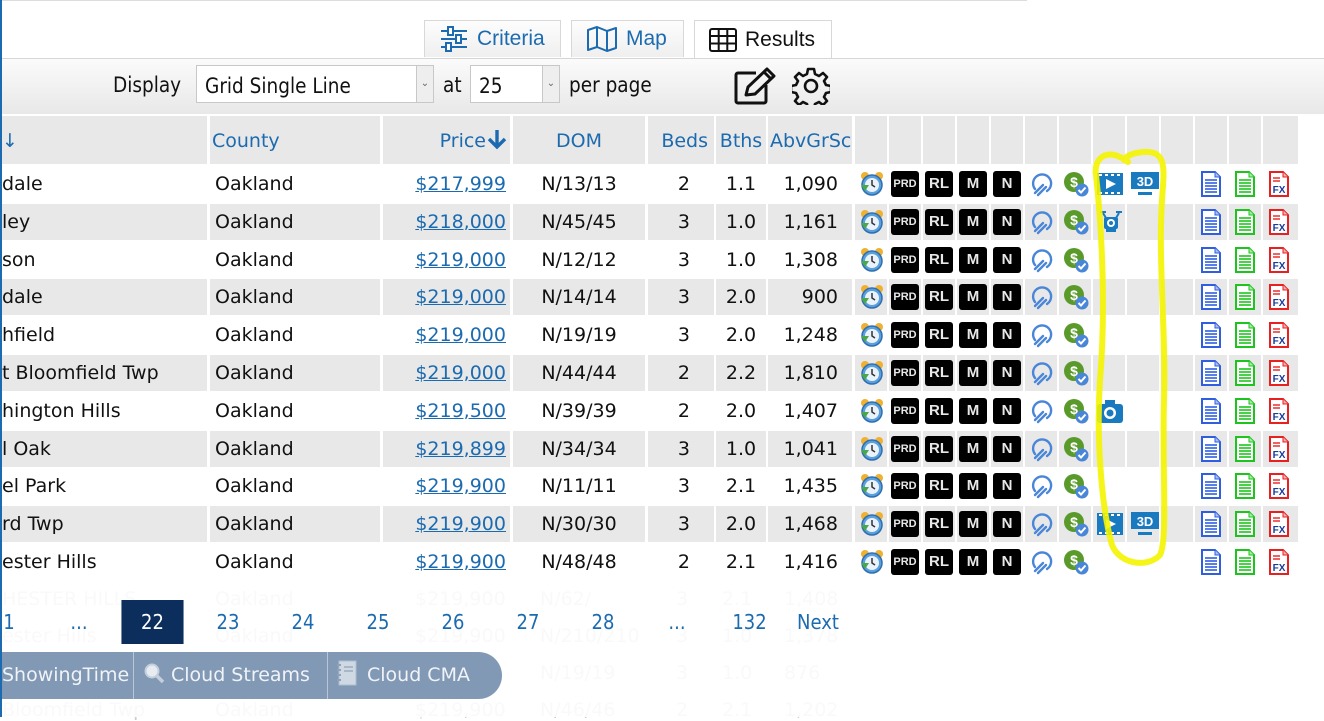  I want to click on page-link: 26, so click(453, 622).